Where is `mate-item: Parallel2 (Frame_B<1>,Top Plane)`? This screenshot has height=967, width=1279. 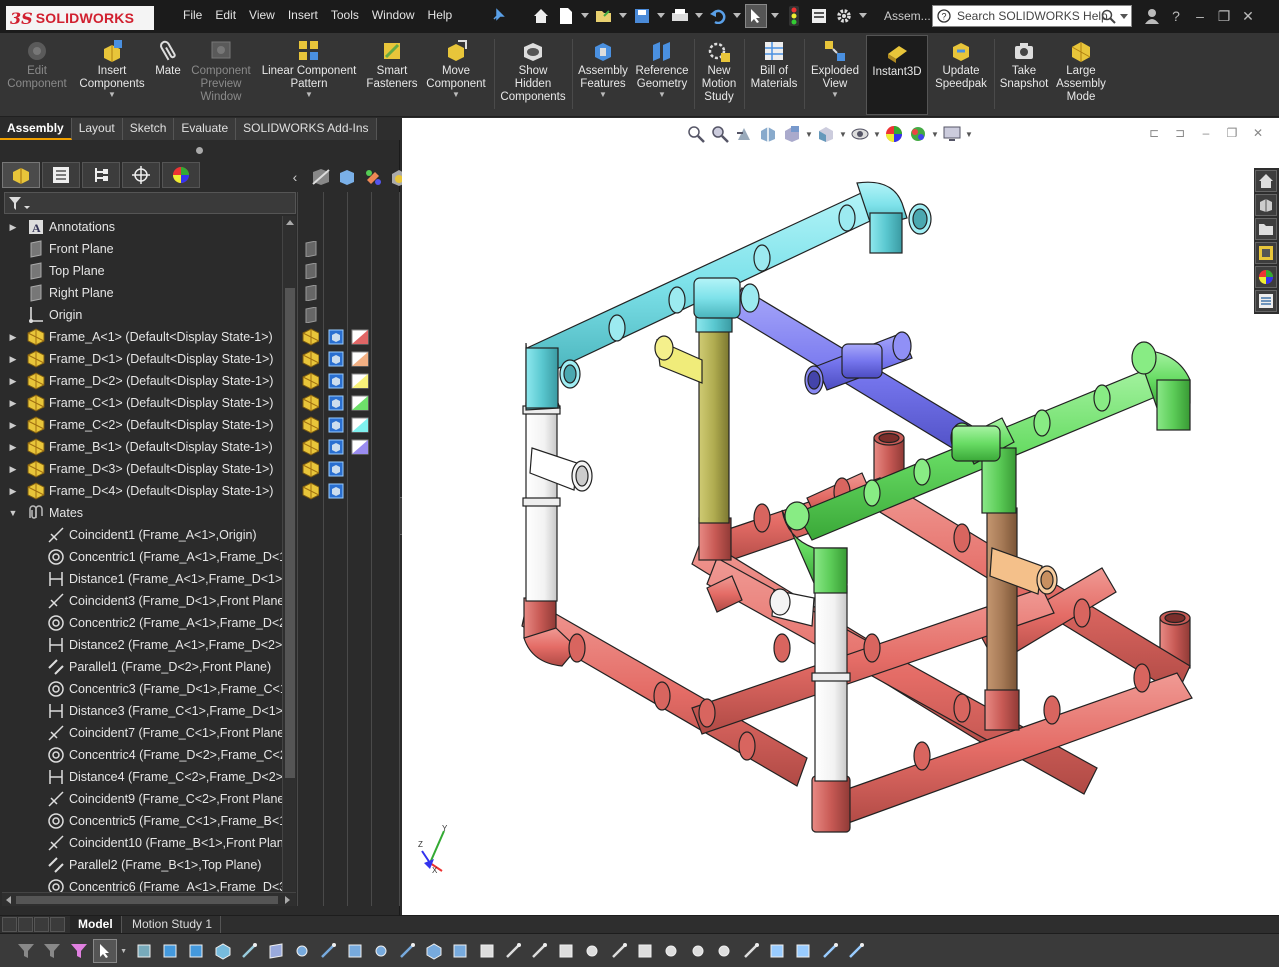 mate-item: Parallel2 (Frame_B<1>,Top Plane) is located at coordinates (148, 865).